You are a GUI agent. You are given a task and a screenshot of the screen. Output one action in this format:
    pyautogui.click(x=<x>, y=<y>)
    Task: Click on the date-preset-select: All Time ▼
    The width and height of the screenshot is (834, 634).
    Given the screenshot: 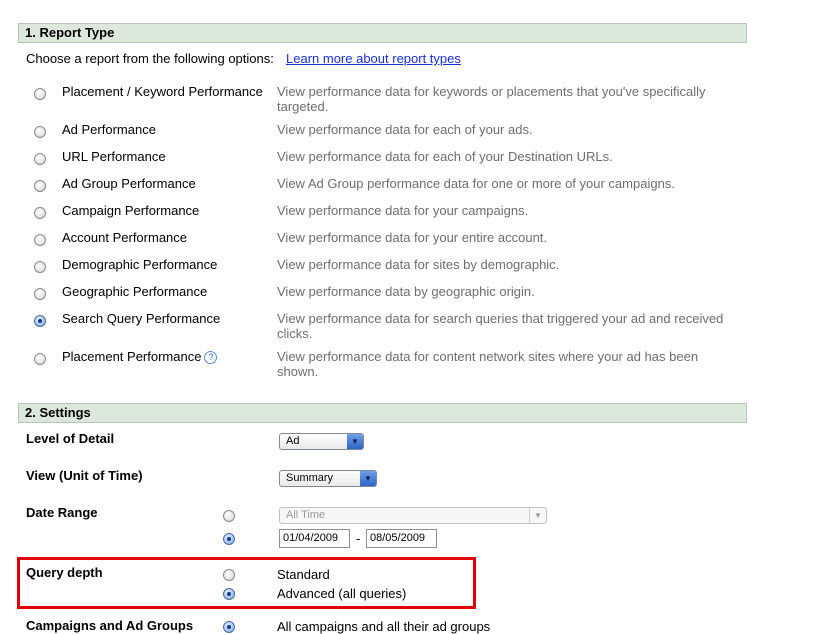 What is the action you would take?
    pyautogui.click(x=413, y=515)
    